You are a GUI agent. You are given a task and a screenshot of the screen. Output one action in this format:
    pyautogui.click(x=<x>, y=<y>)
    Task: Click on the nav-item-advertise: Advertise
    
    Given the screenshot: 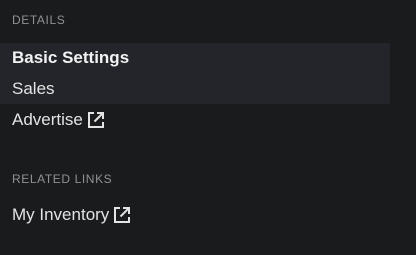 What is the action you would take?
    pyautogui.click(x=59, y=120)
    